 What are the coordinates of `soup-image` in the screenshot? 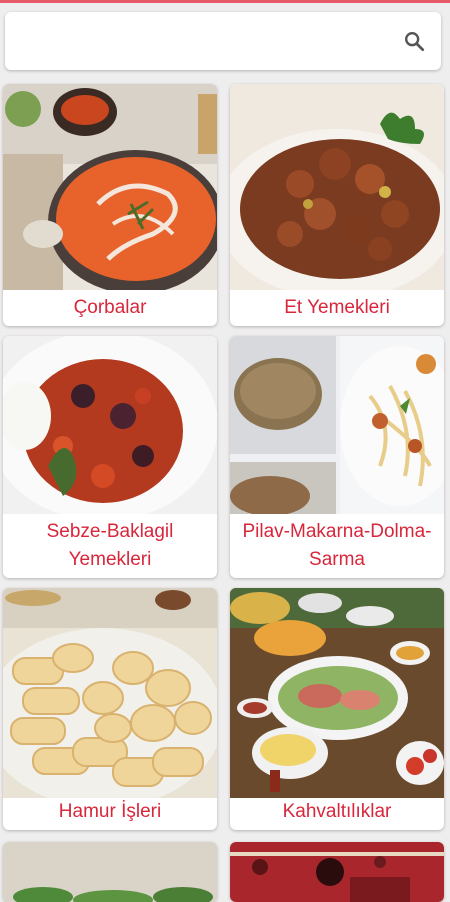 It's located at (110, 187).